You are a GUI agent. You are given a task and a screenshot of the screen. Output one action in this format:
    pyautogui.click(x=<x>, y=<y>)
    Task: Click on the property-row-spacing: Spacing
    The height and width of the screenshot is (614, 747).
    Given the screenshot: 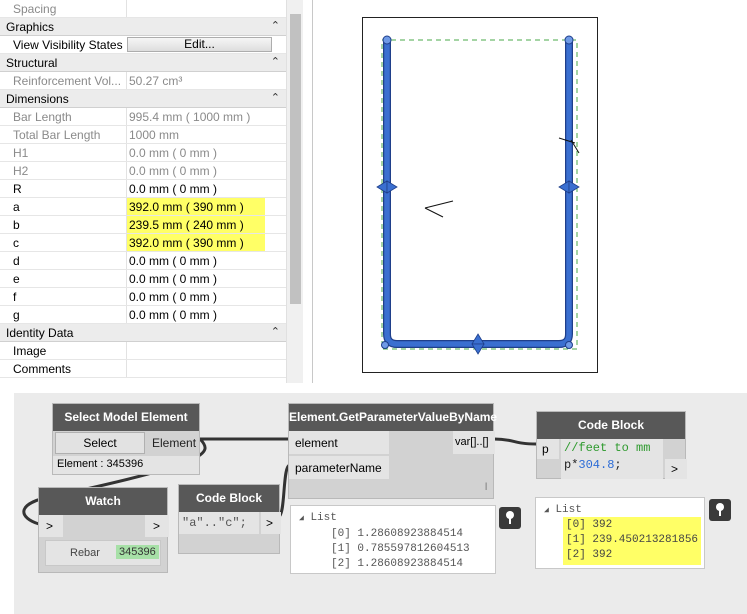 What is the action you would take?
    pyautogui.click(x=143, y=9)
    